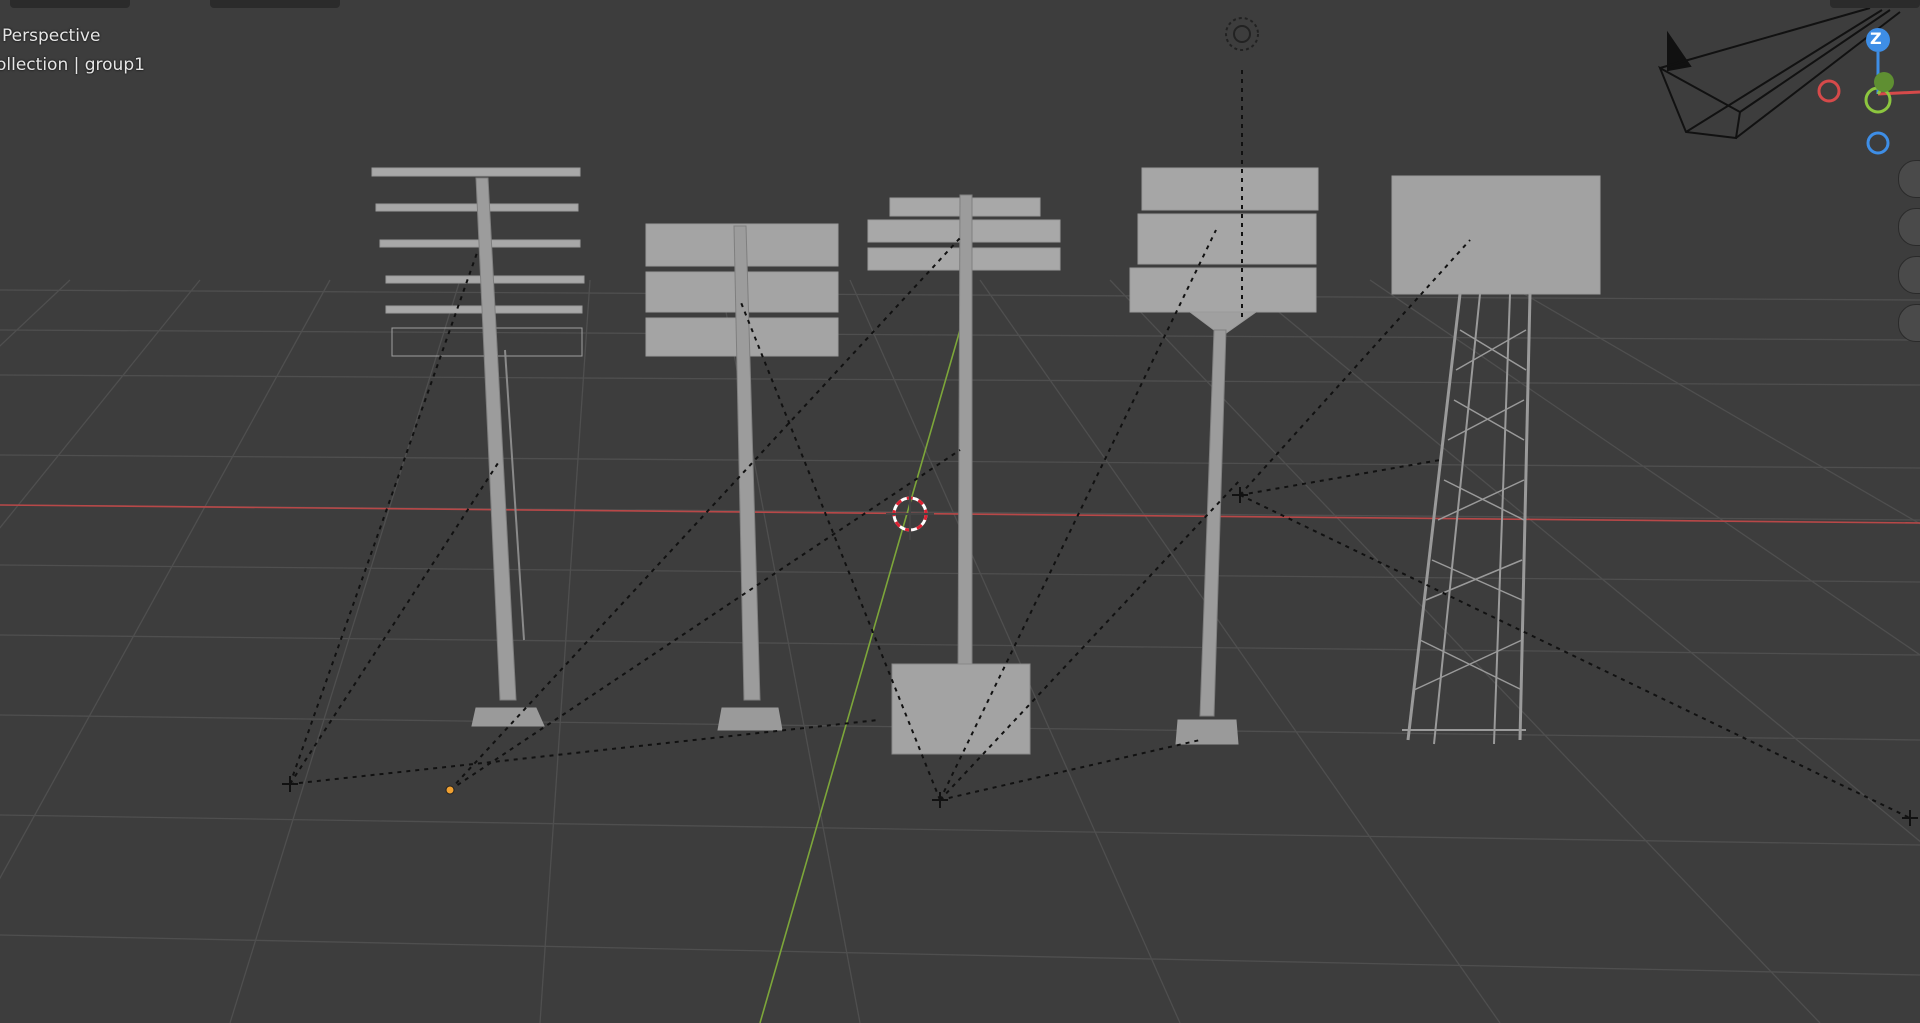 This screenshot has width=1920, height=1023. I want to click on header-tab-right, so click(1875, 4).